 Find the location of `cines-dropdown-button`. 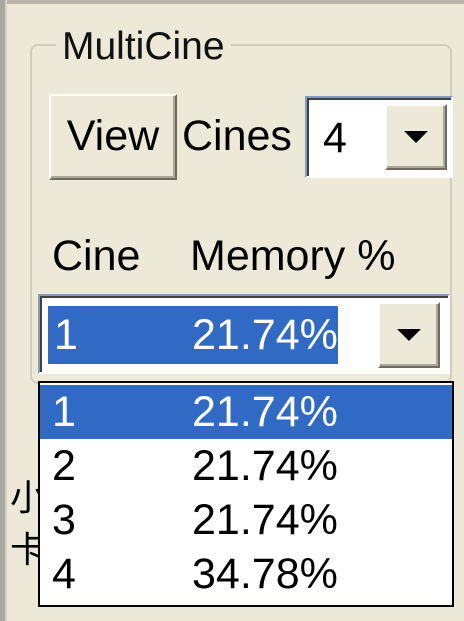

cines-dropdown-button is located at coordinates (416, 137).